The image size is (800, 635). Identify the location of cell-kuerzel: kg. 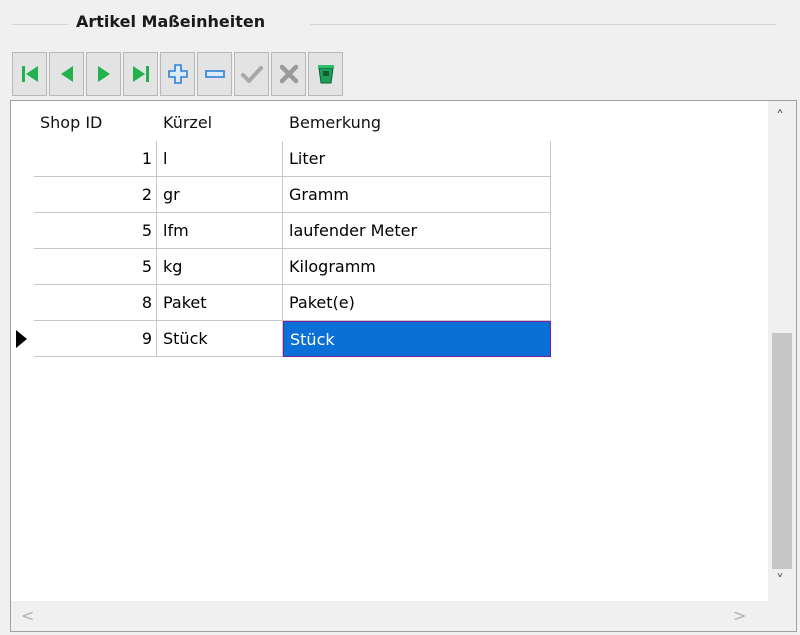
(220, 267).